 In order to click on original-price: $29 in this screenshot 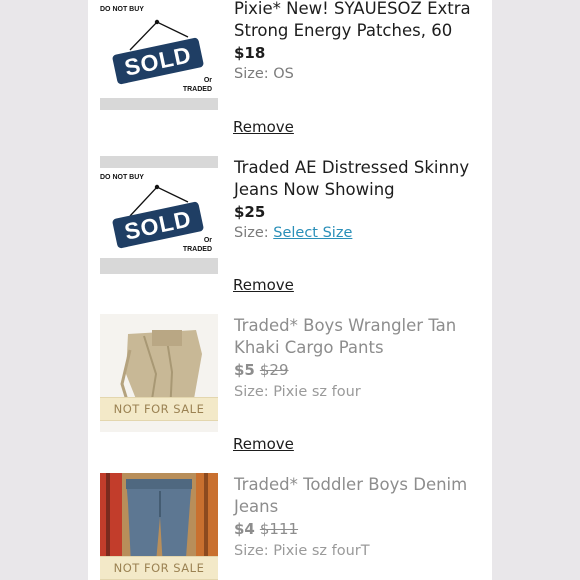, I will do `click(274, 370)`.